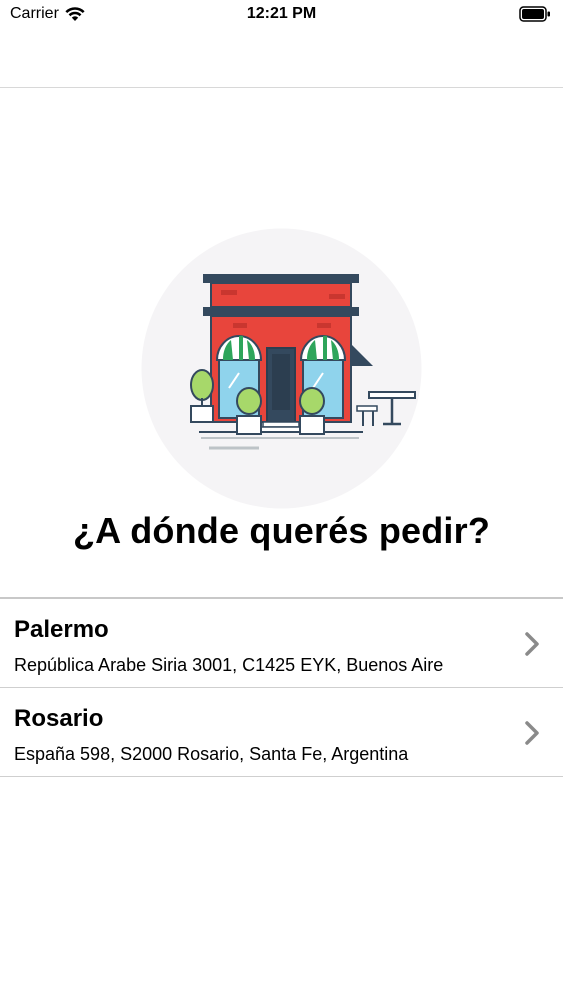 The image size is (563, 1000). I want to click on location-name: Palermo, so click(61, 629).